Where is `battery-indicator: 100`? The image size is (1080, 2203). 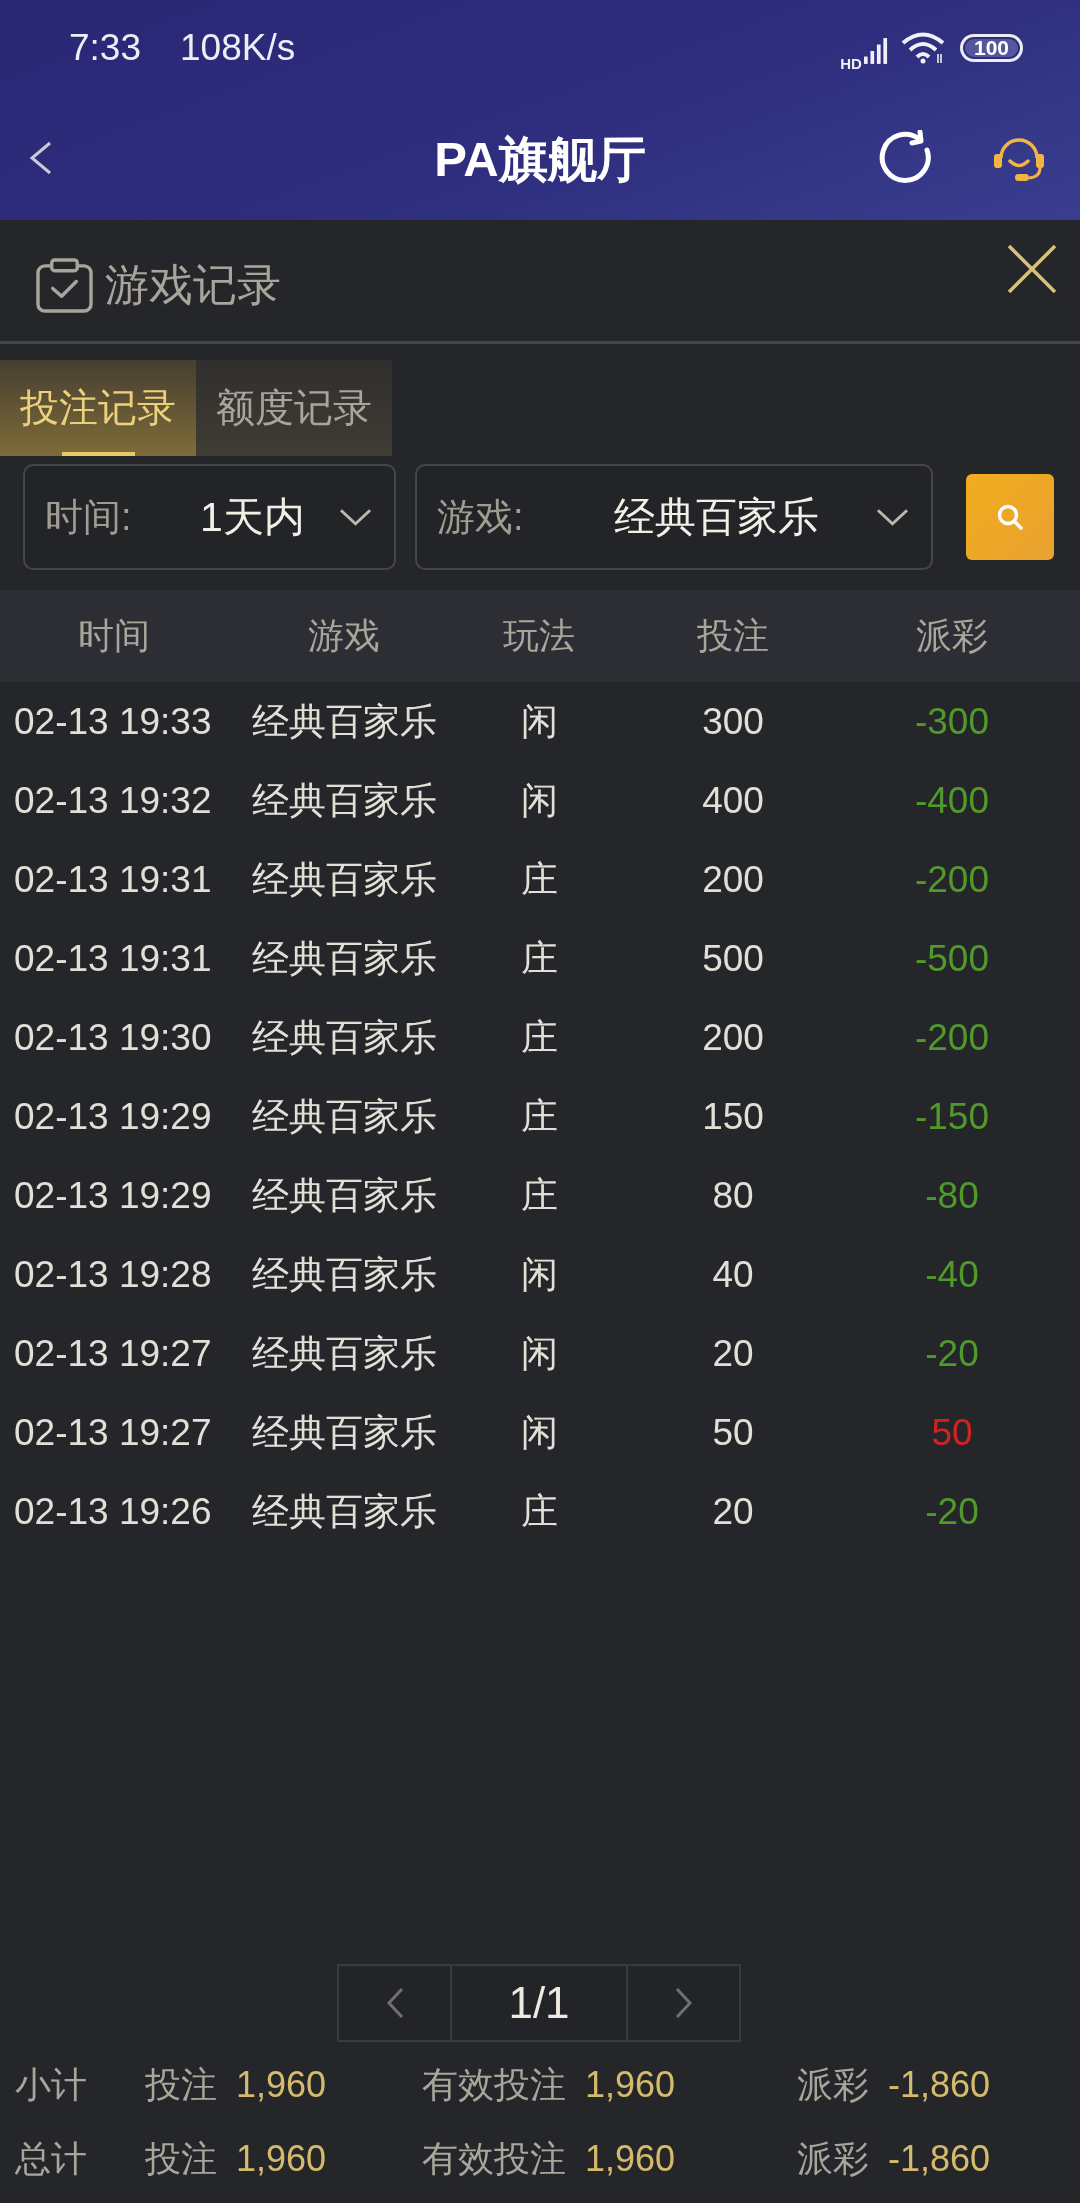 battery-indicator: 100 is located at coordinates (991, 47).